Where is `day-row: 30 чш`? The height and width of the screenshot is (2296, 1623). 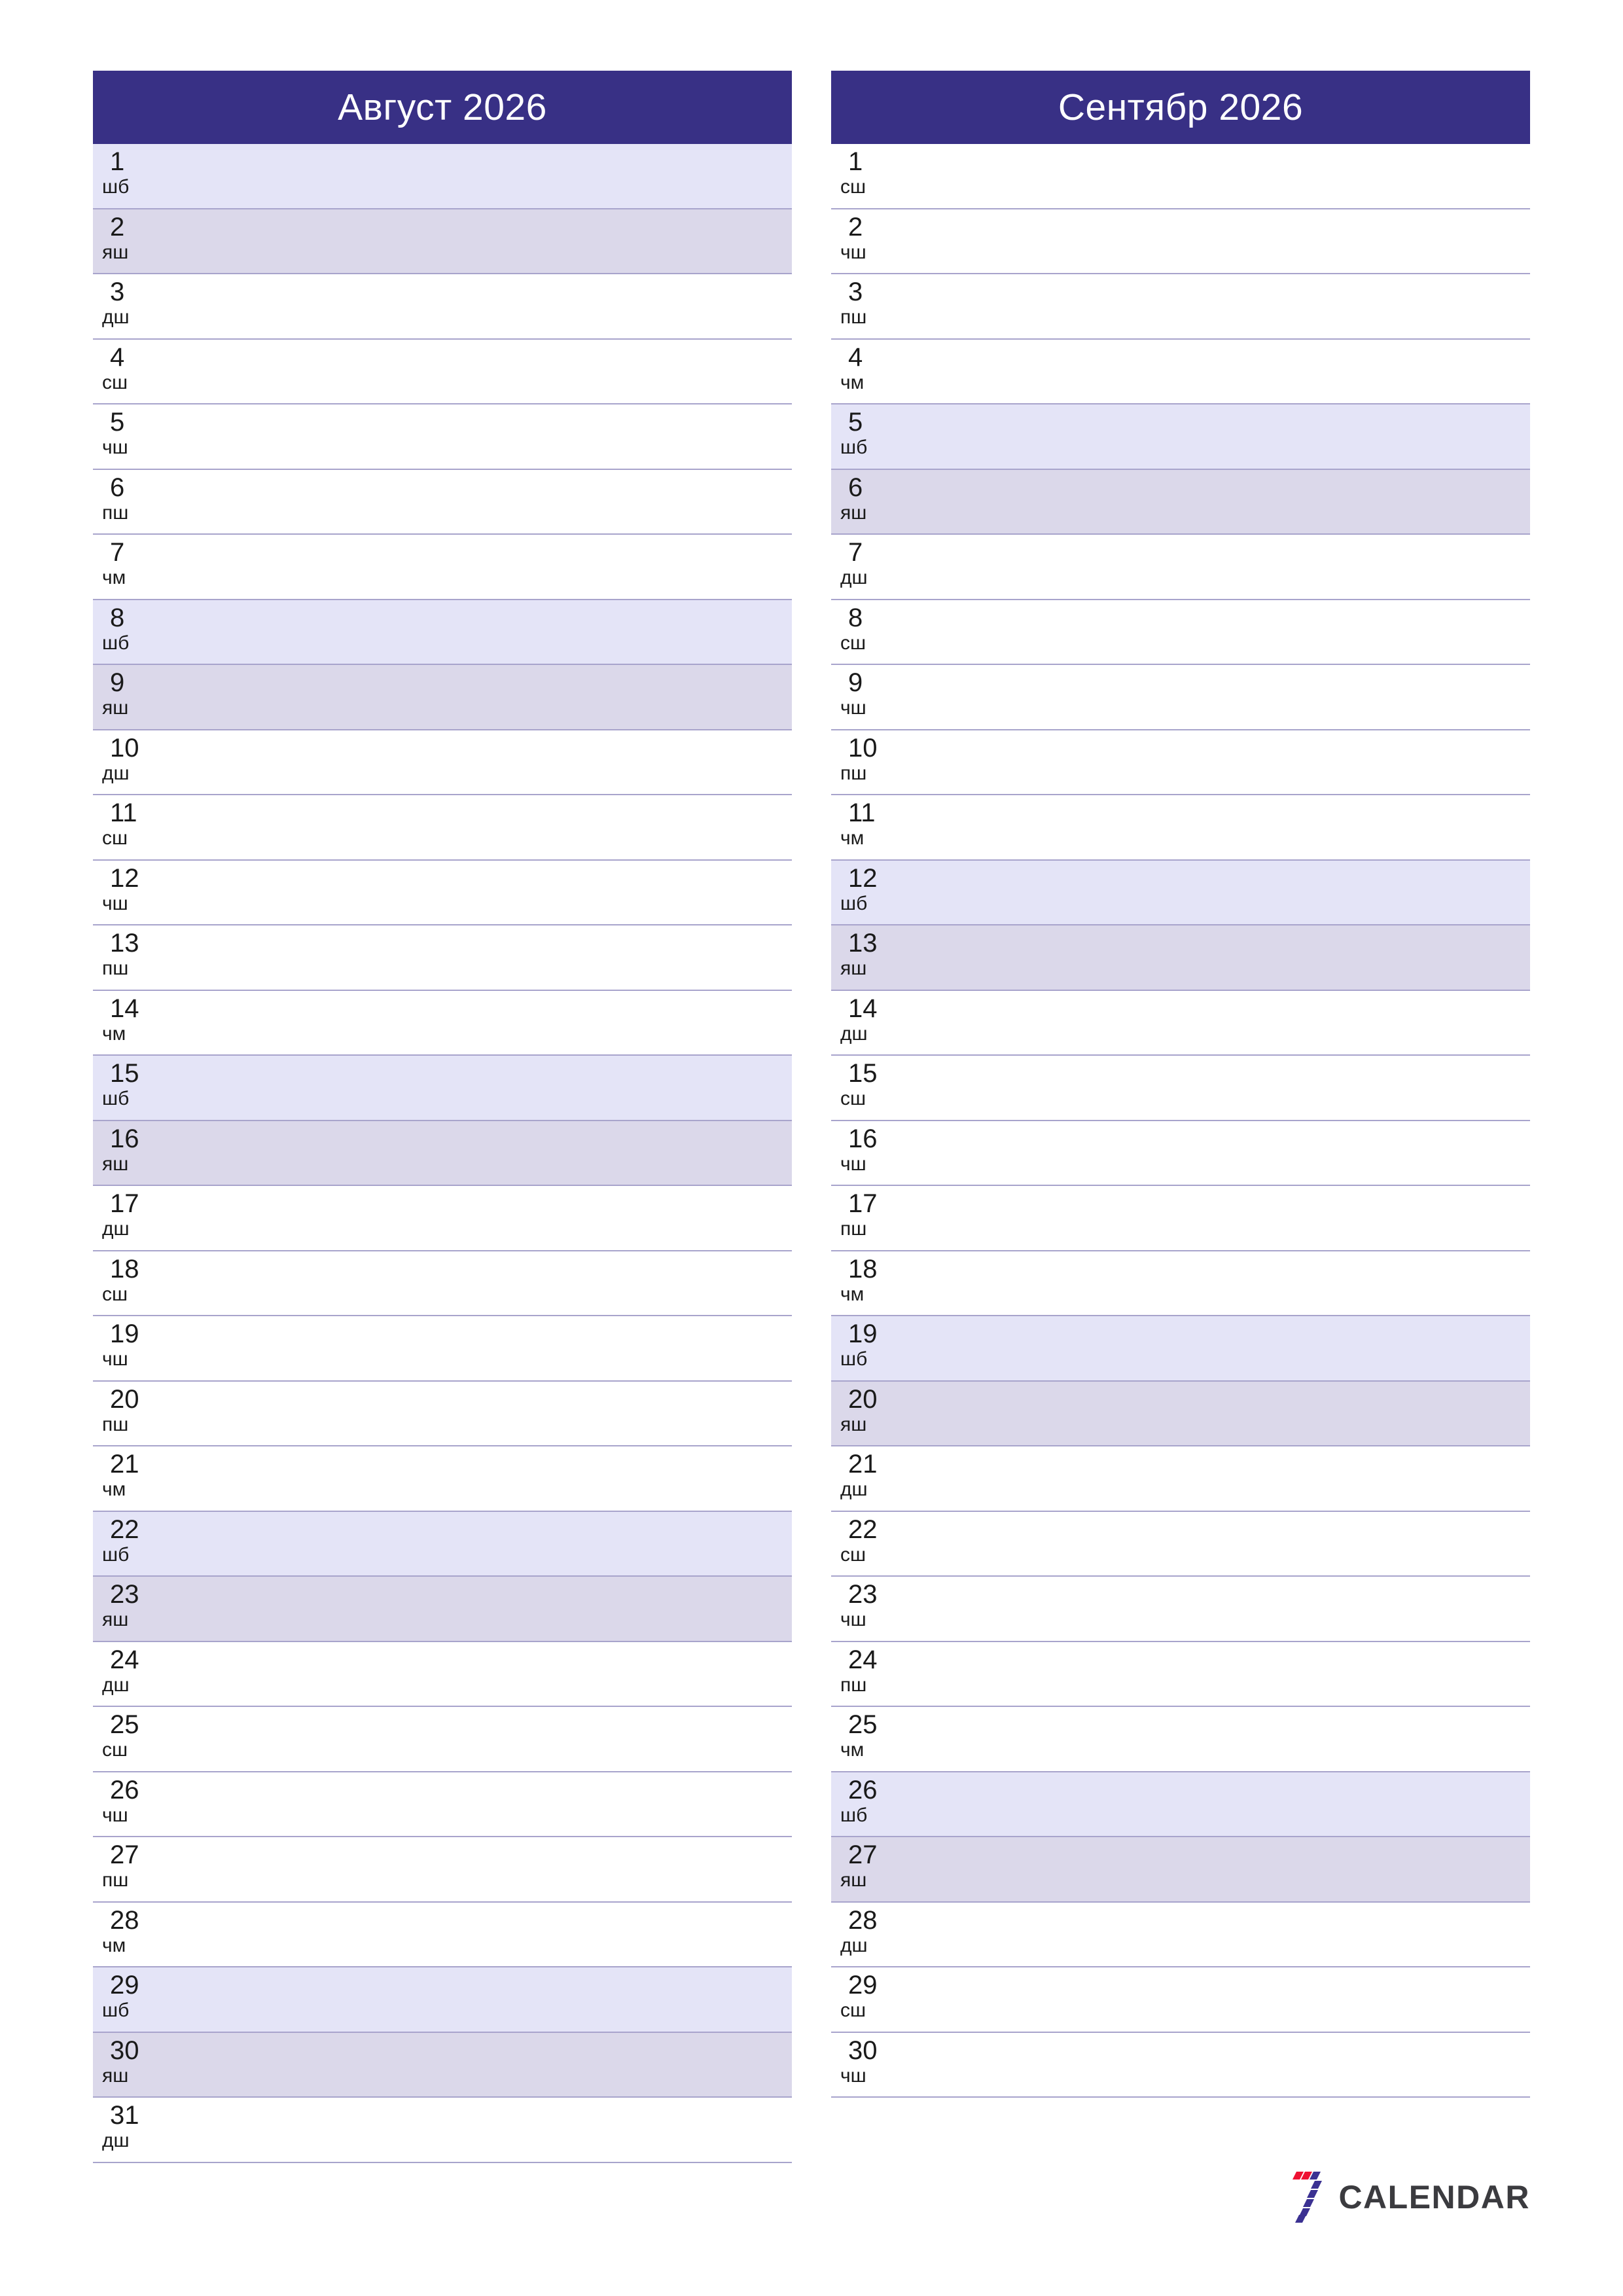 day-row: 30 чш is located at coordinates (1180, 2065).